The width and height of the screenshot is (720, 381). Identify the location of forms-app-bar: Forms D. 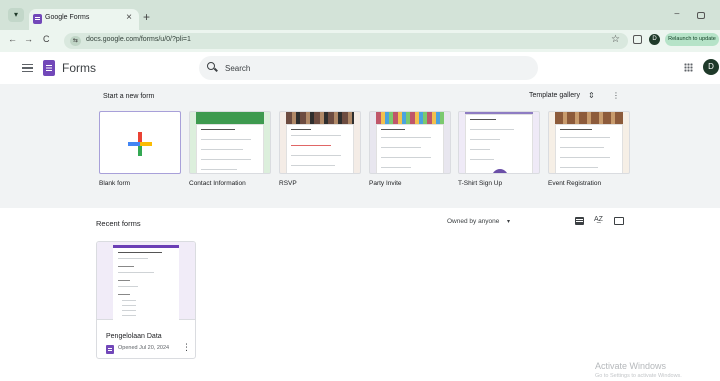
(360, 68).